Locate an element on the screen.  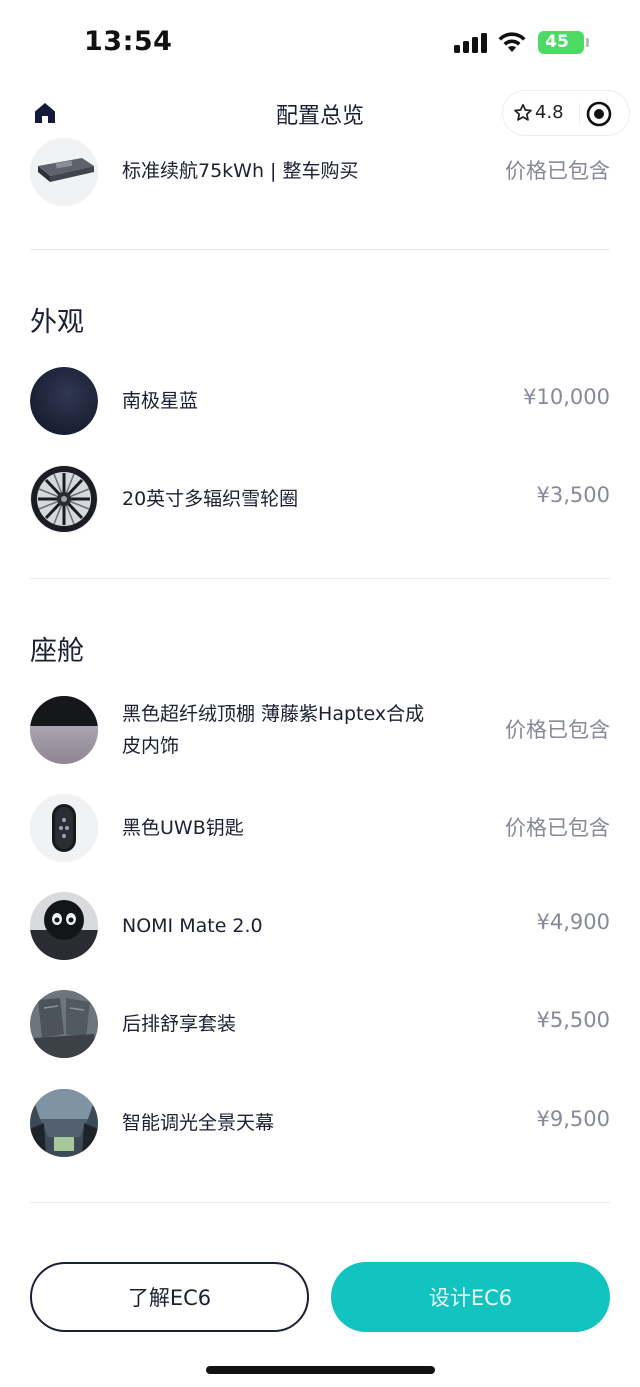
battery-level: 45 is located at coordinates (557, 42).